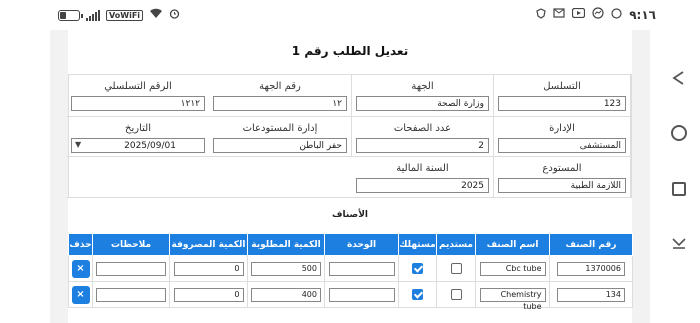 This screenshot has height=323, width=700. Describe the element at coordinates (680, 161) in the screenshot. I see `navigation-bar` at that location.